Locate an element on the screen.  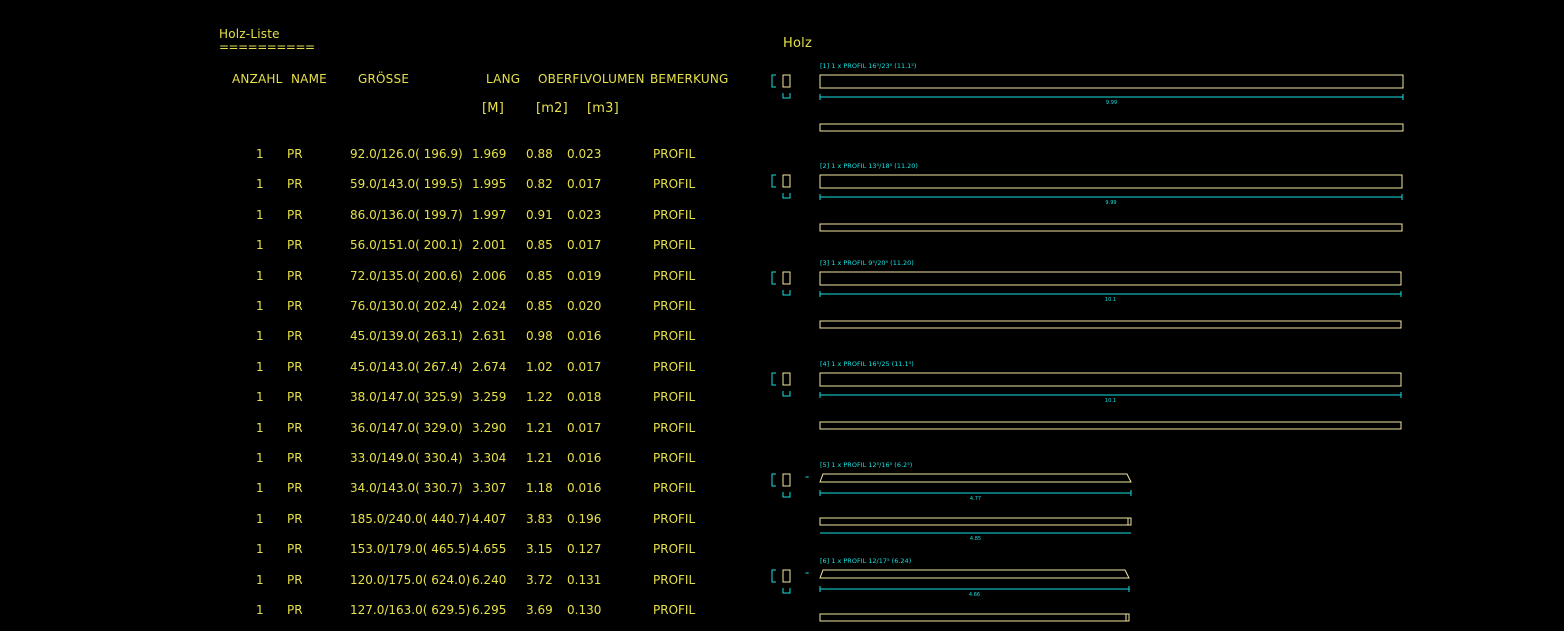
part-label: [2] 1 x PROFIL 13⁵/18⁵ (11.20) is located at coordinates (869, 166).